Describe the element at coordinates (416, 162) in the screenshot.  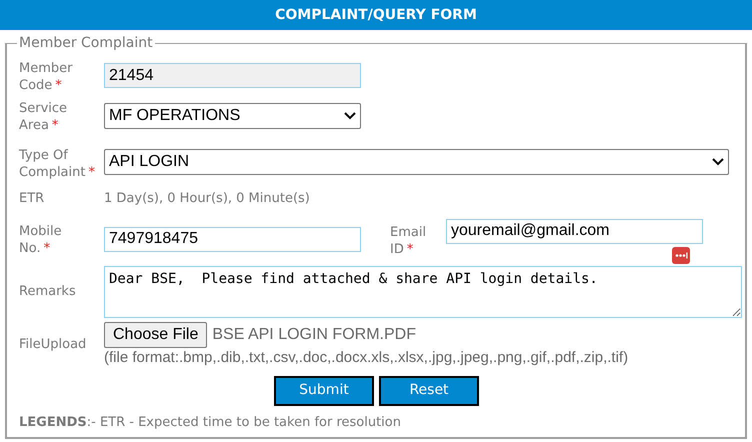
I see `complaint-type-select: API LOGIN` at that location.